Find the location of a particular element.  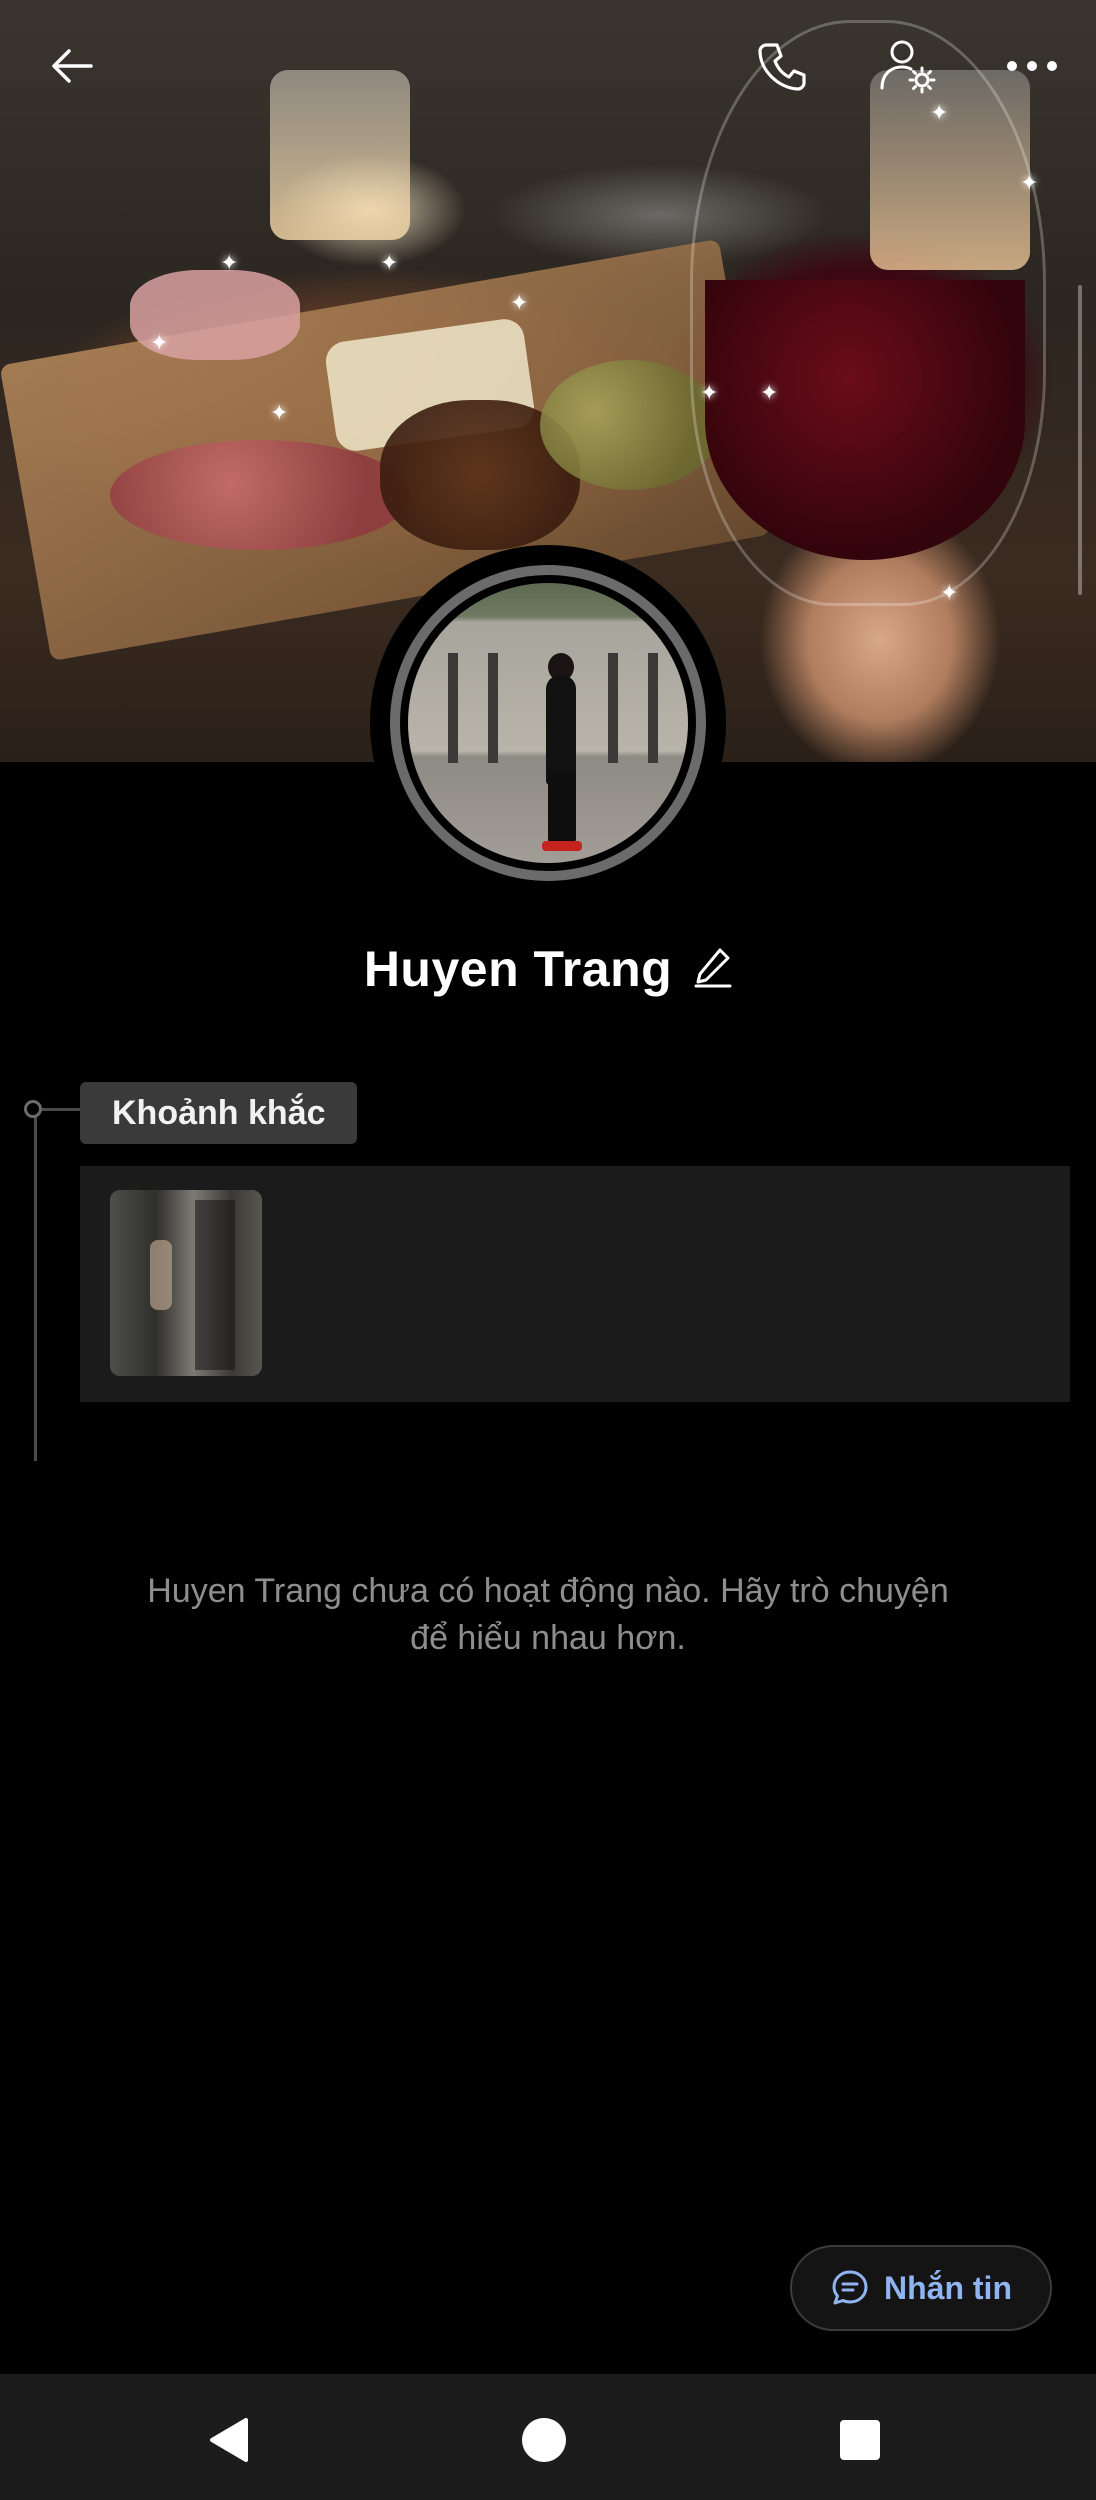

message-button-label: Nhắn tin is located at coordinates (948, 2287).